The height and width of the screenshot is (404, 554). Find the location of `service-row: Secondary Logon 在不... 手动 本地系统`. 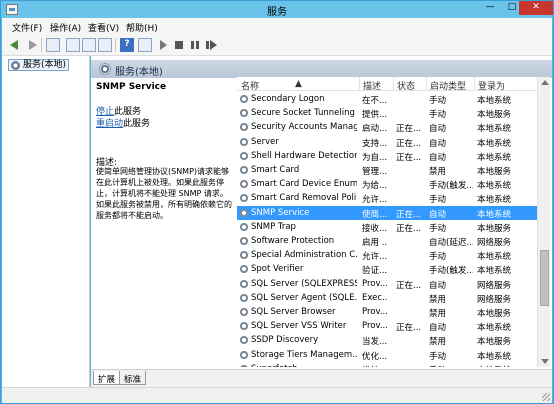

service-row: Secondary Logon 在不... 手动 本地系统 is located at coordinates (387, 99).